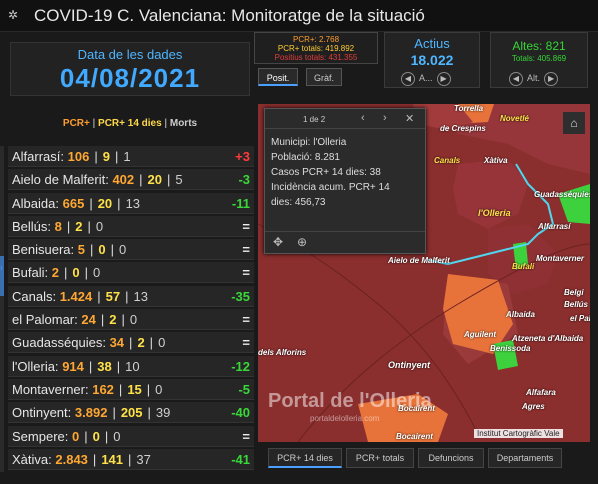  What do you see at coordinates (131, 273) in the screenshot?
I see `municipality-row: Bufali: 2 | 0 | 0 =` at bounding box center [131, 273].